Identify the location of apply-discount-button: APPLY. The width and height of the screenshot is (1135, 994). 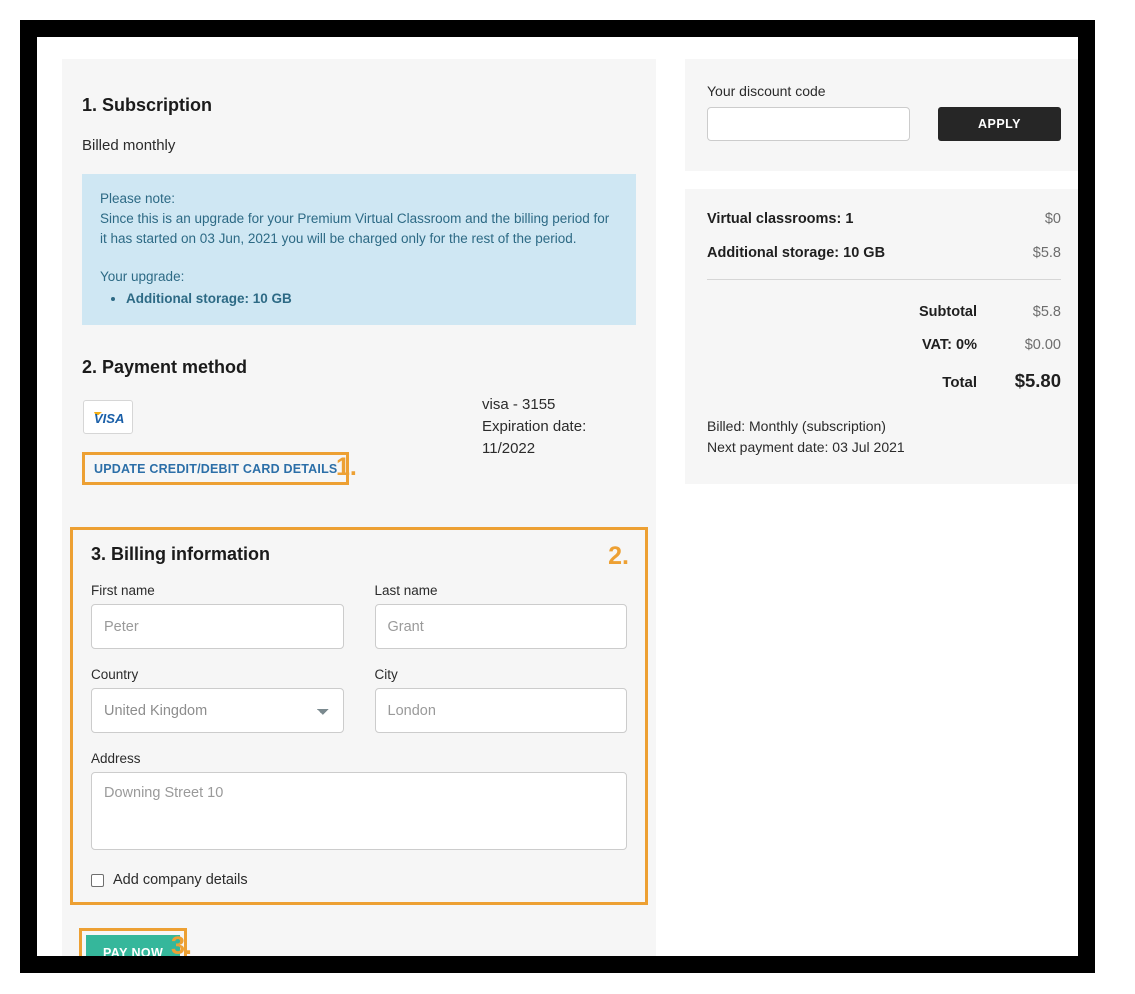
(999, 124).